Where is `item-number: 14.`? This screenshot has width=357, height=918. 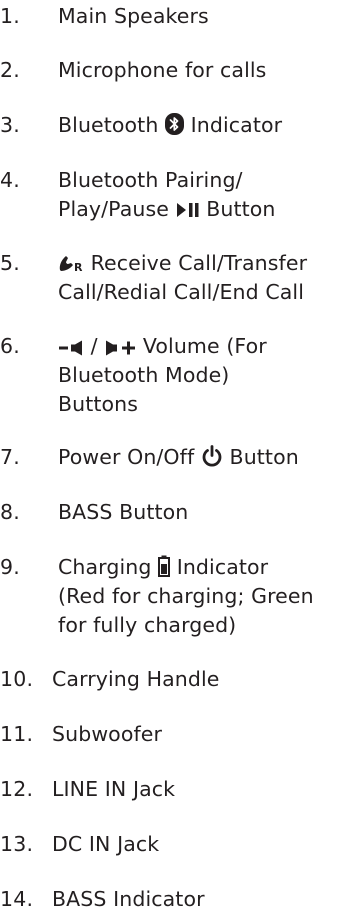 item-number: 14. is located at coordinates (17, 899).